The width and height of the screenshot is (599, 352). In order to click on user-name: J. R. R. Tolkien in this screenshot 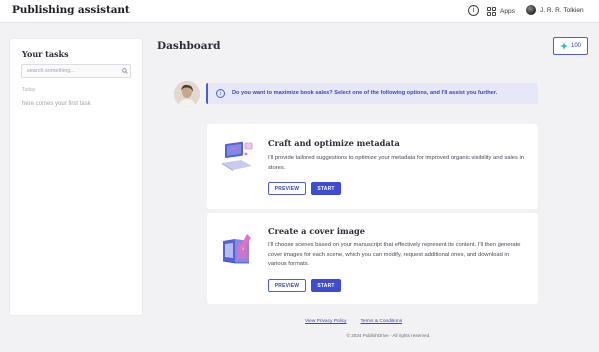, I will do `click(562, 10)`.